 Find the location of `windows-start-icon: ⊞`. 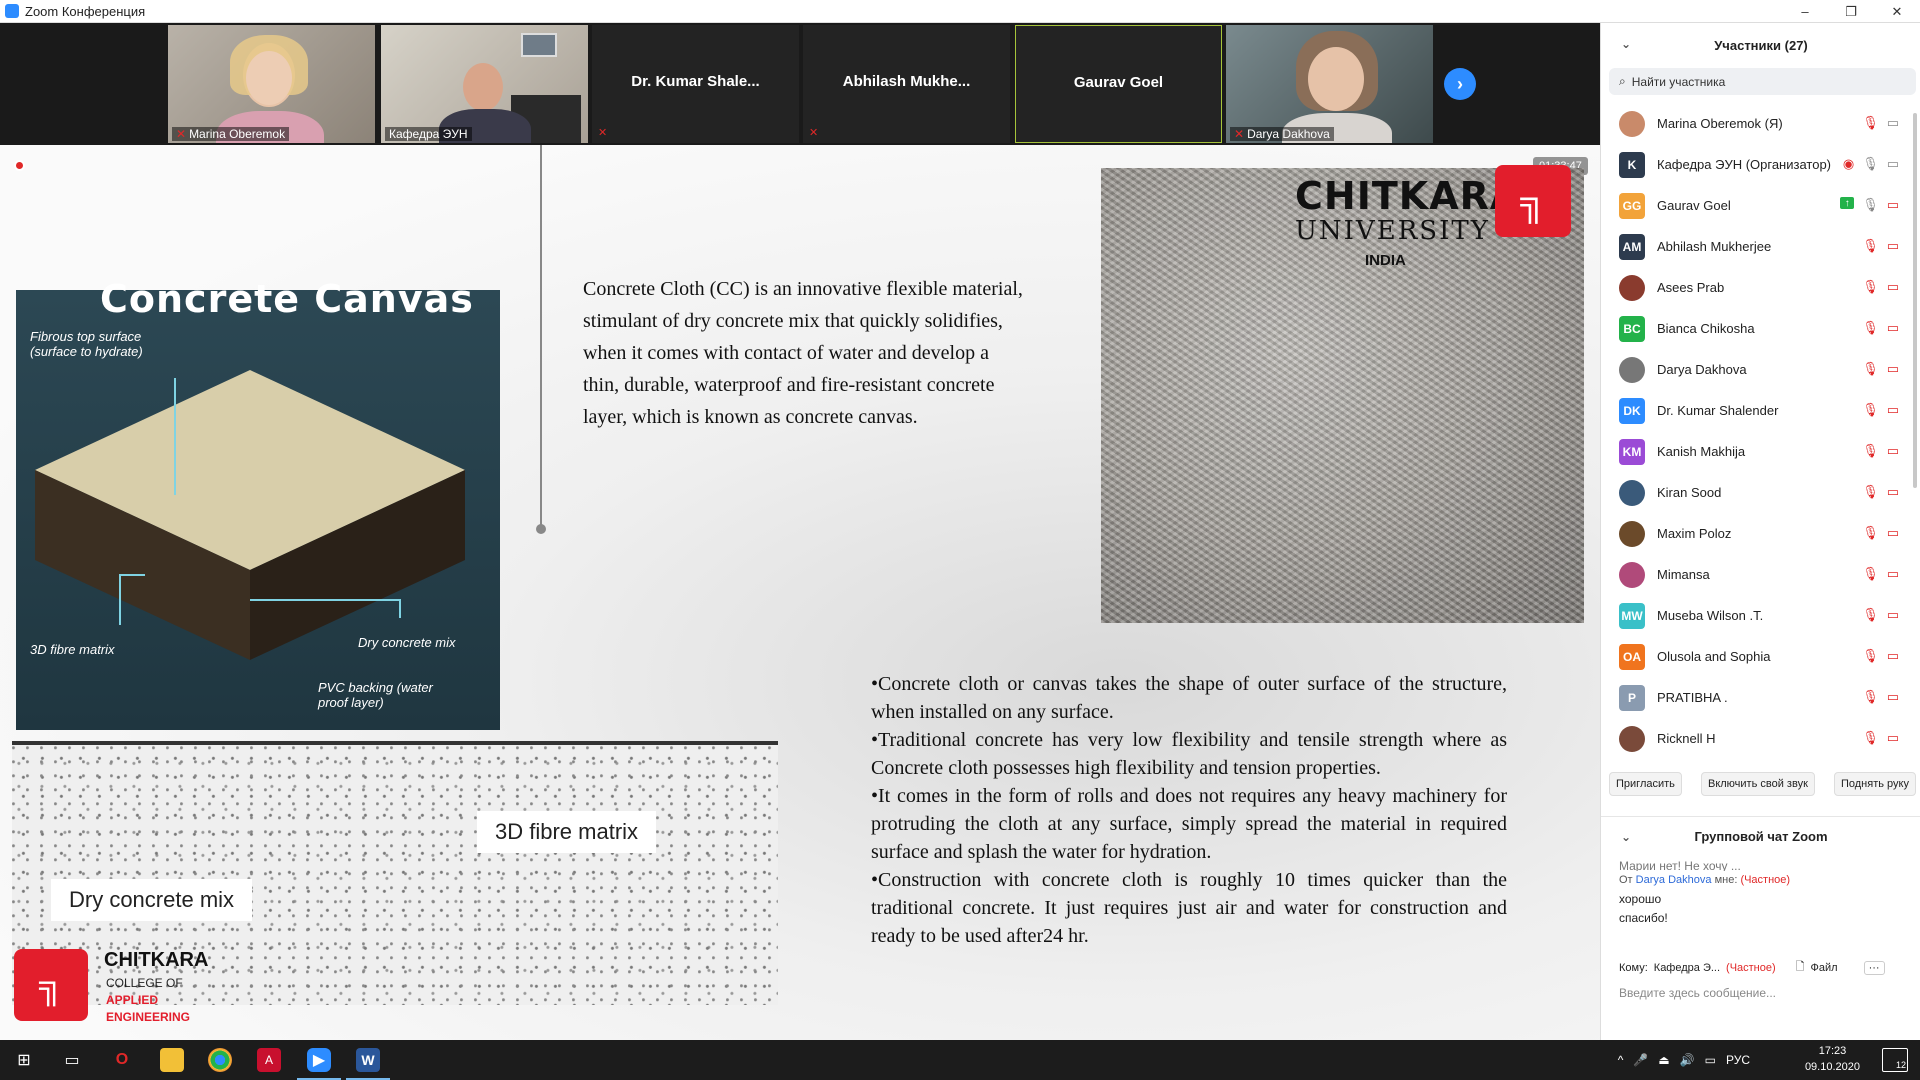

windows-start-icon: ⊞ is located at coordinates (24, 1060).